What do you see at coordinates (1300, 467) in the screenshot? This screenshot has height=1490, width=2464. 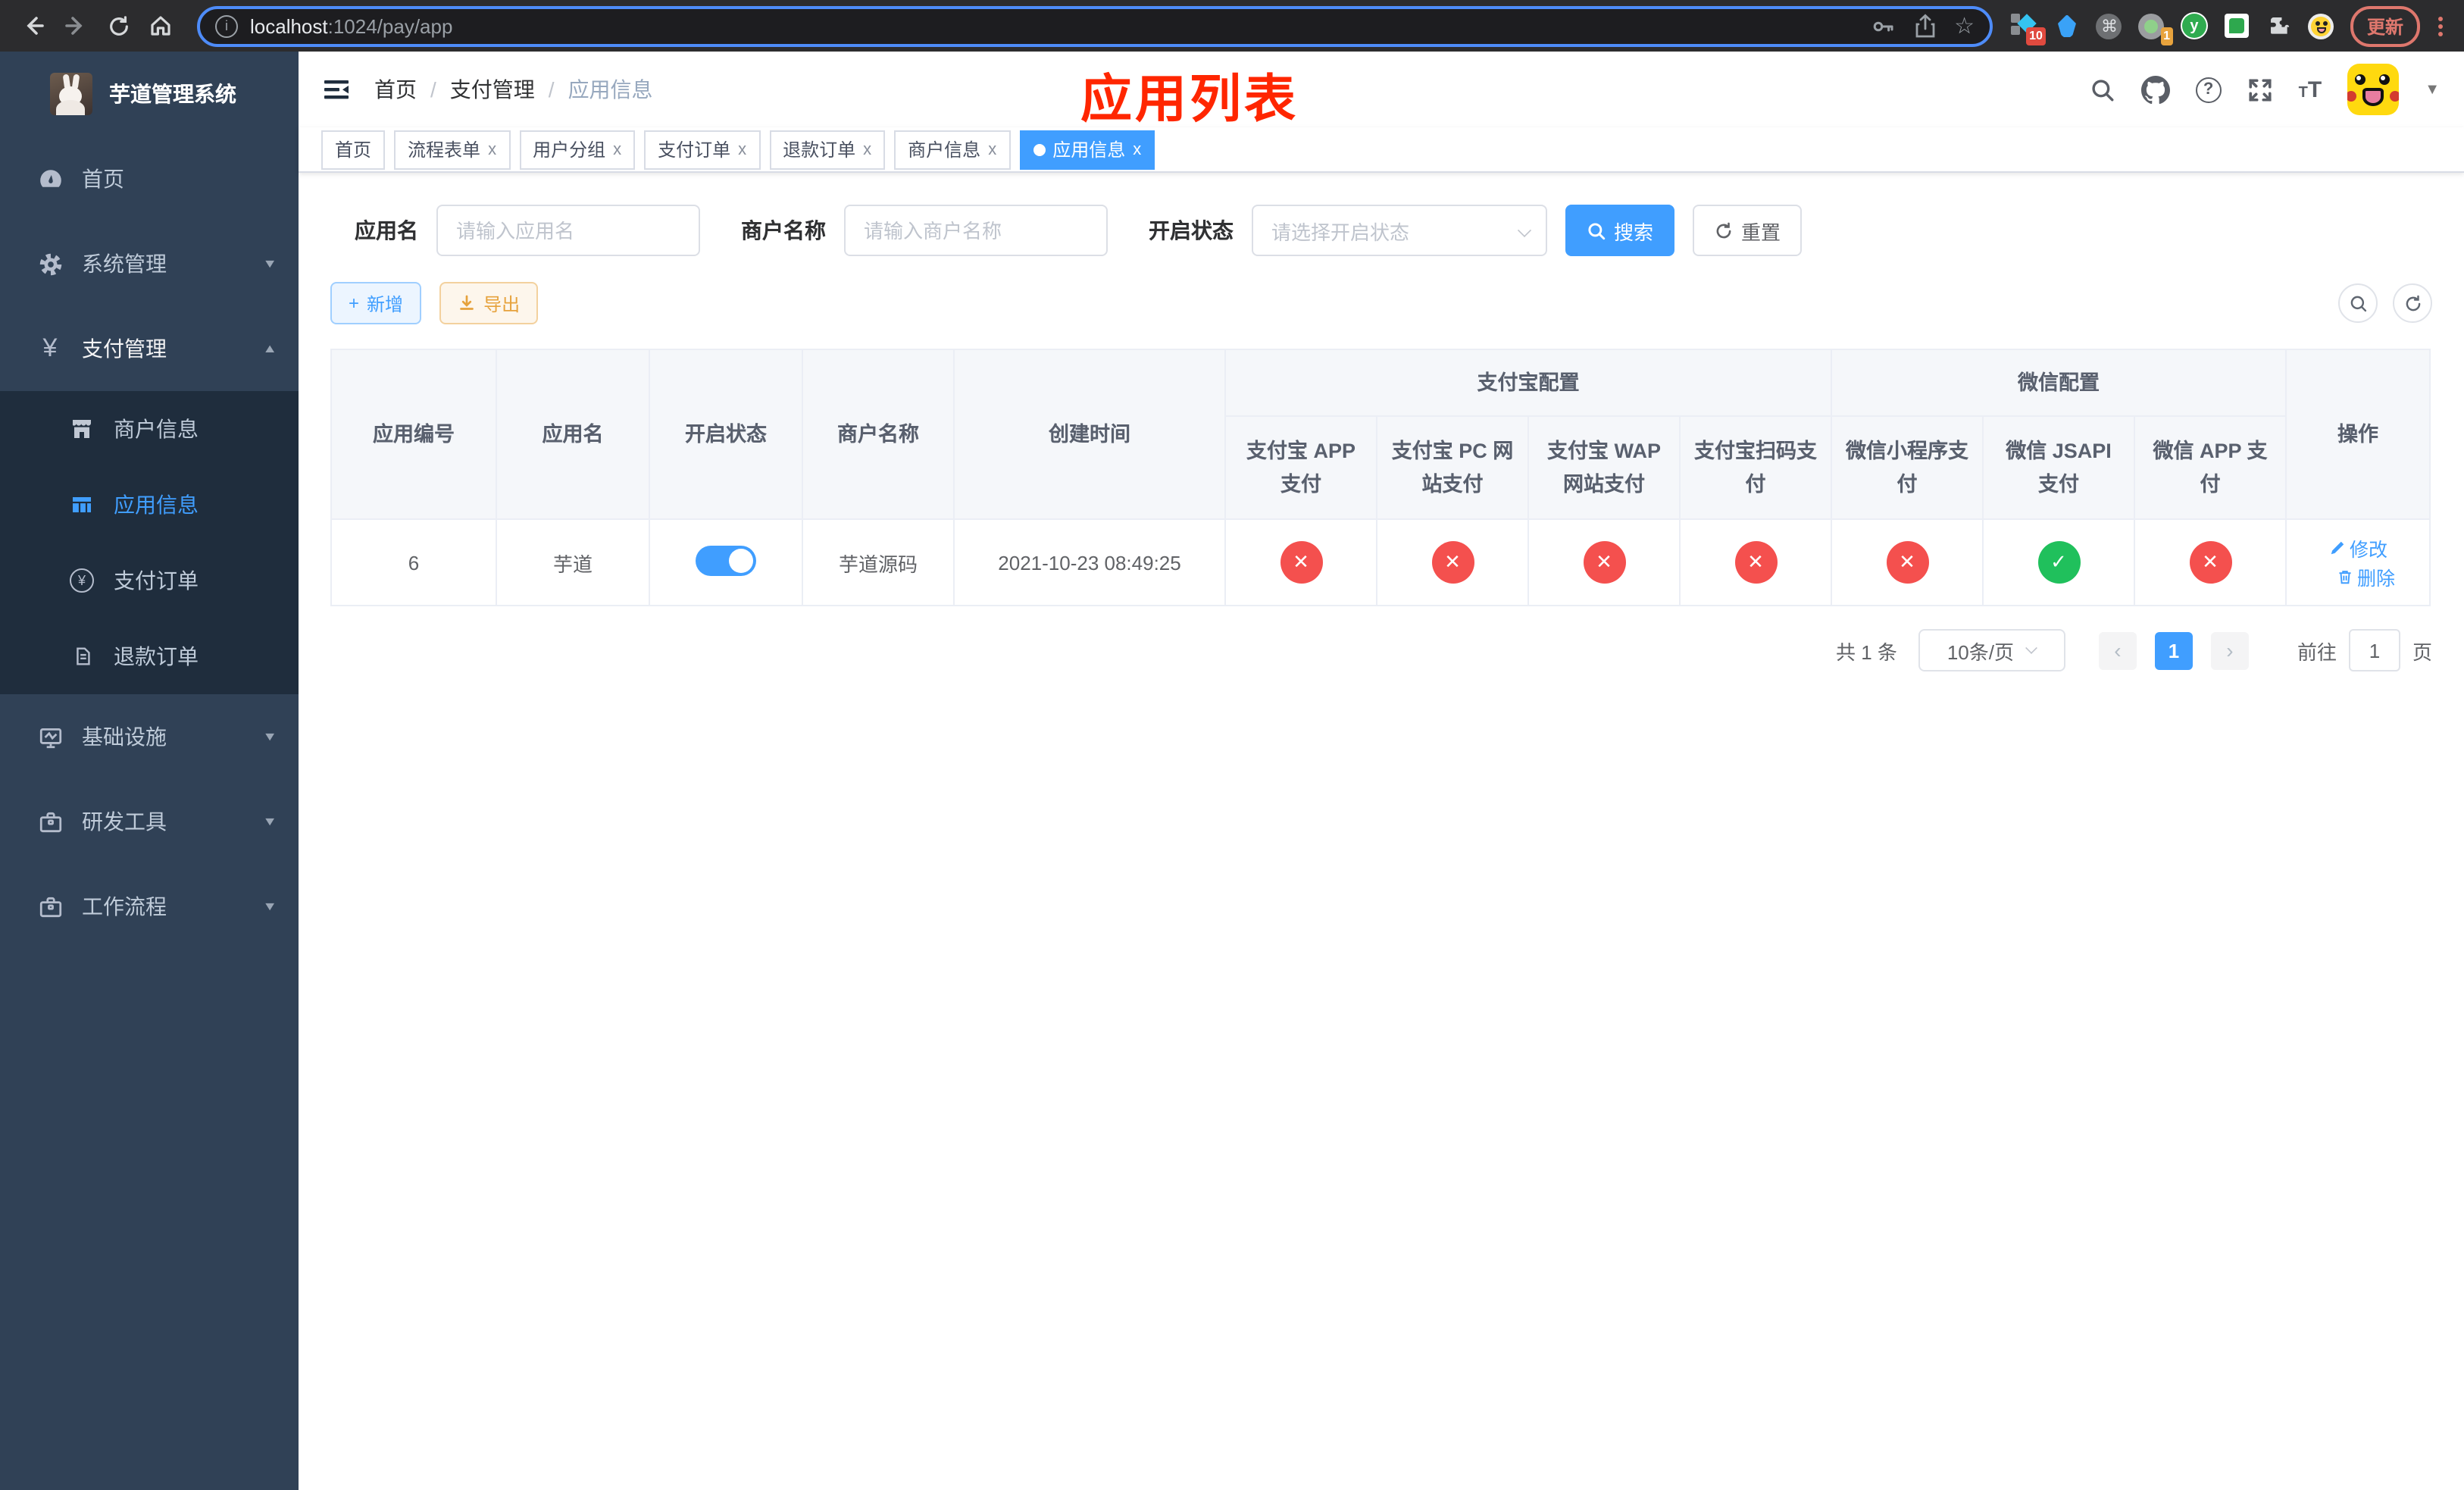 I see `col-alipay-app: 支付宝 APP 支付` at bounding box center [1300, 467].